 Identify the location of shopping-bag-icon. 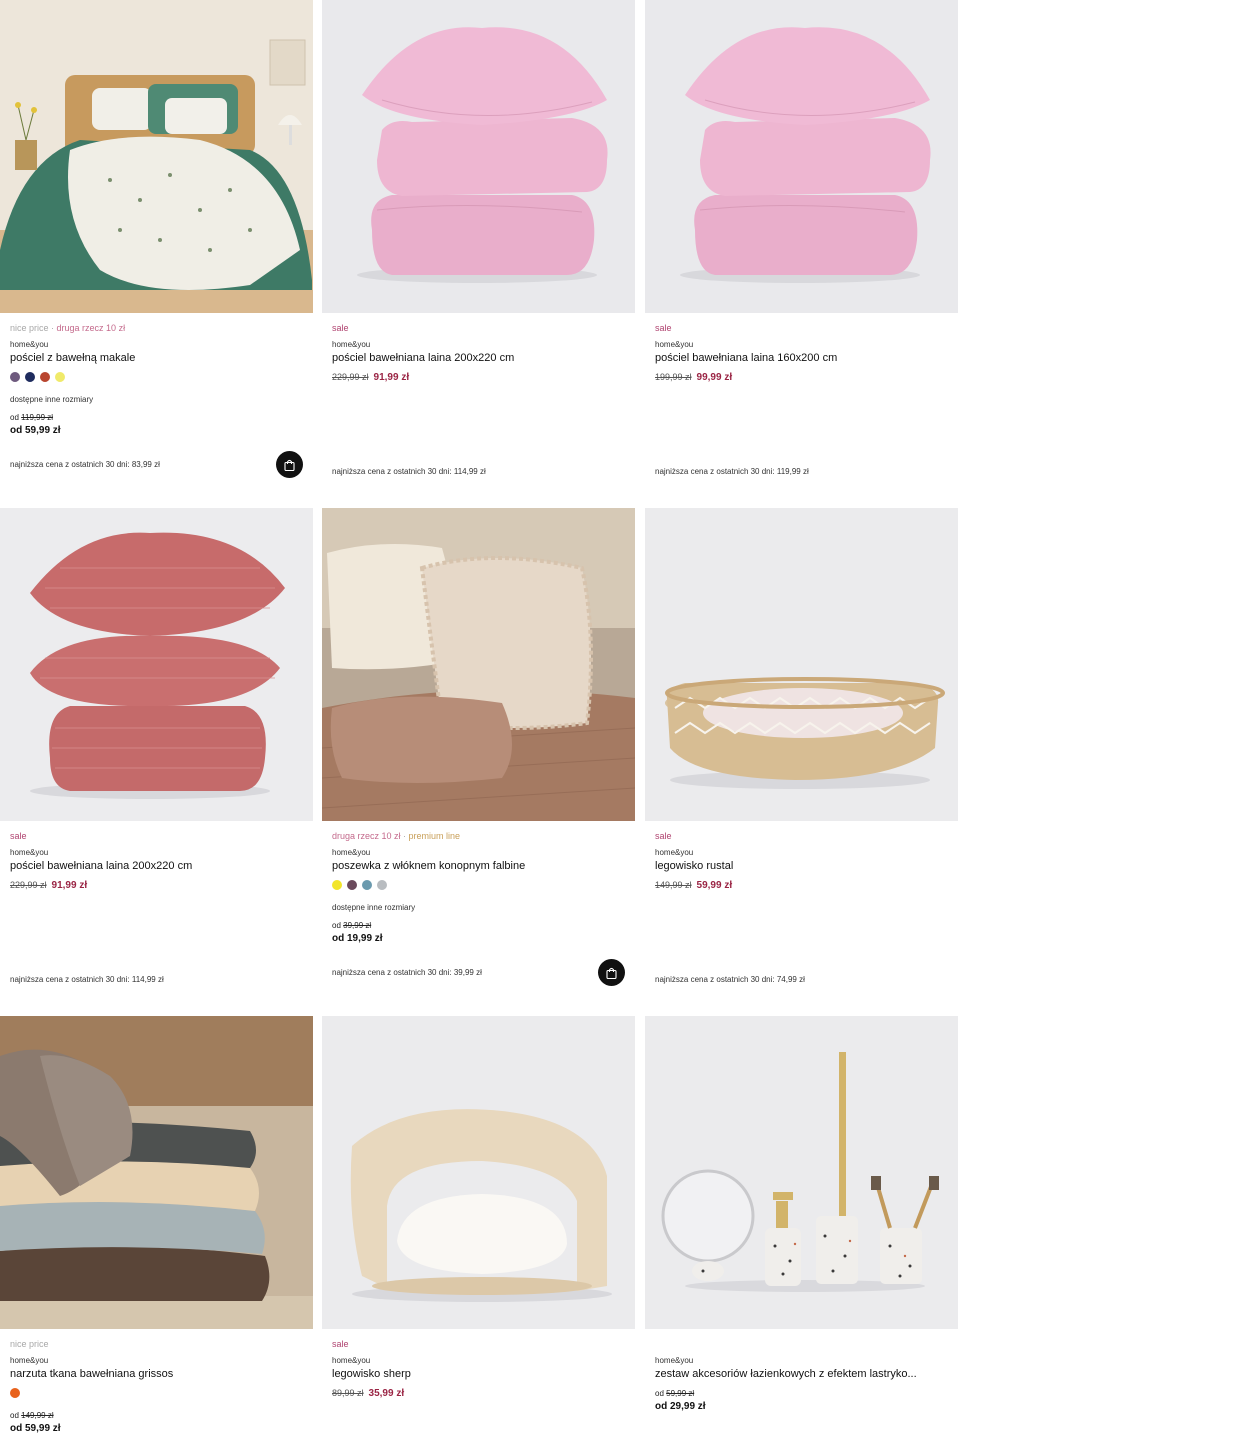
(289, 465).